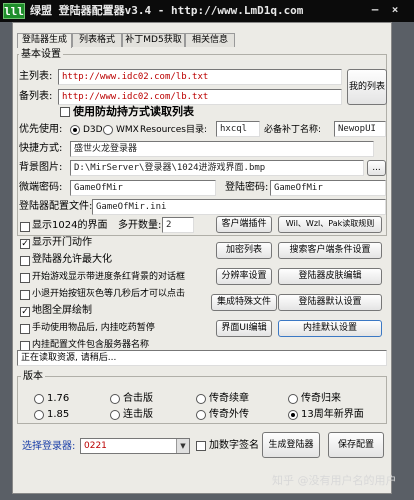  Describe the element at coordinates (167, 10) in the screenshot. I see `window-title: 绿盟 登陆器配置器v3.4 - http://www.LmD1q.com` at that location.